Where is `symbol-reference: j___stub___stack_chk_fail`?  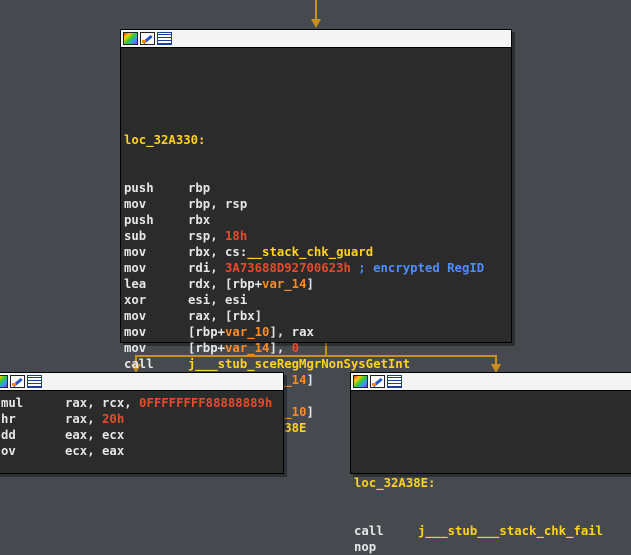 symbol-reference: j___stub___stack_chk_fail is located at coordinates (510, 531).